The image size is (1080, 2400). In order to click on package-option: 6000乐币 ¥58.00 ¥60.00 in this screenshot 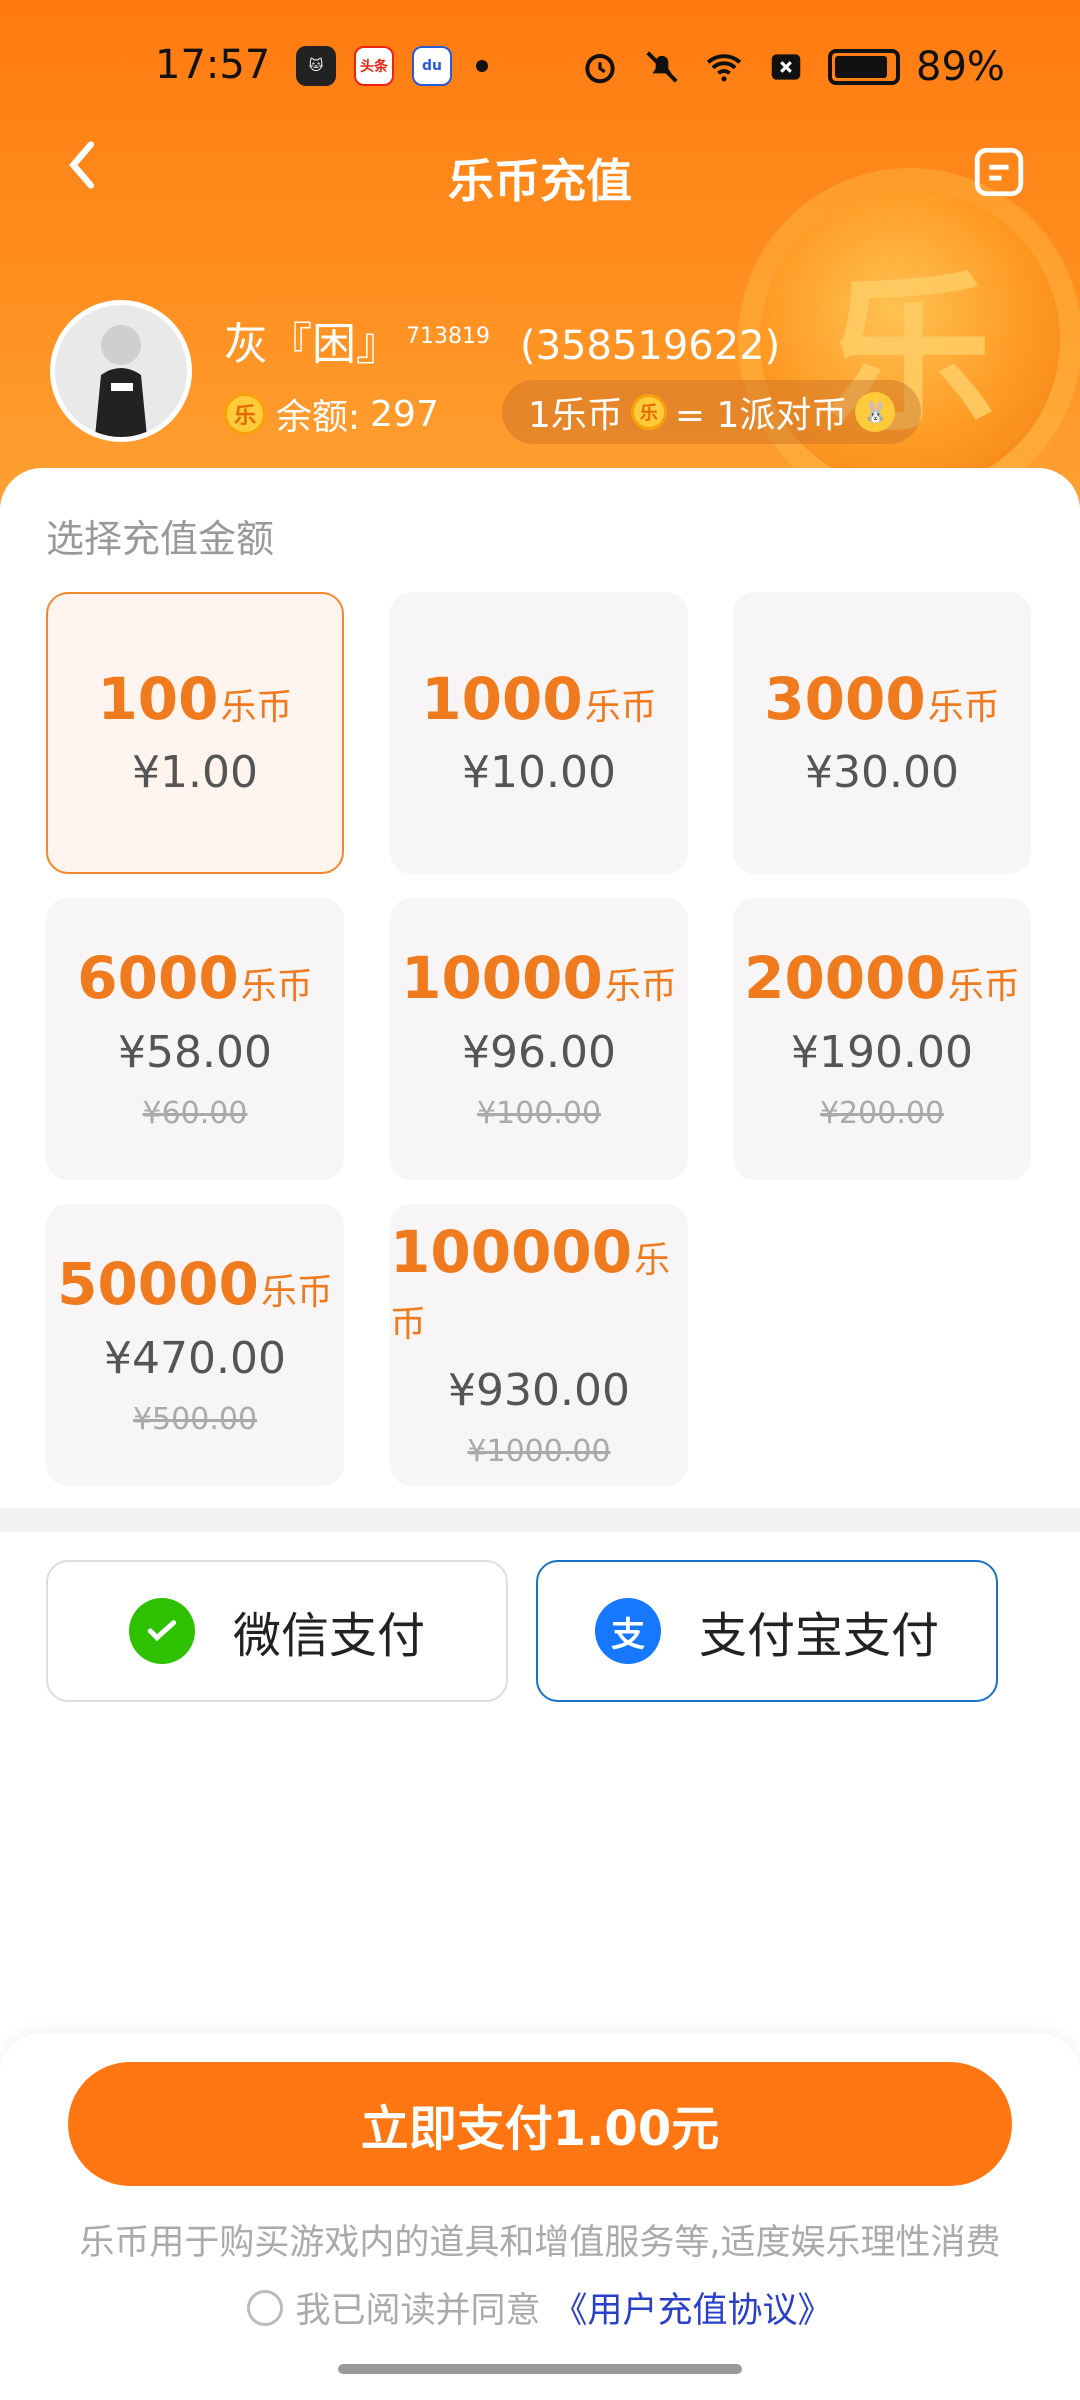, I will do `click(195, 1039)`.